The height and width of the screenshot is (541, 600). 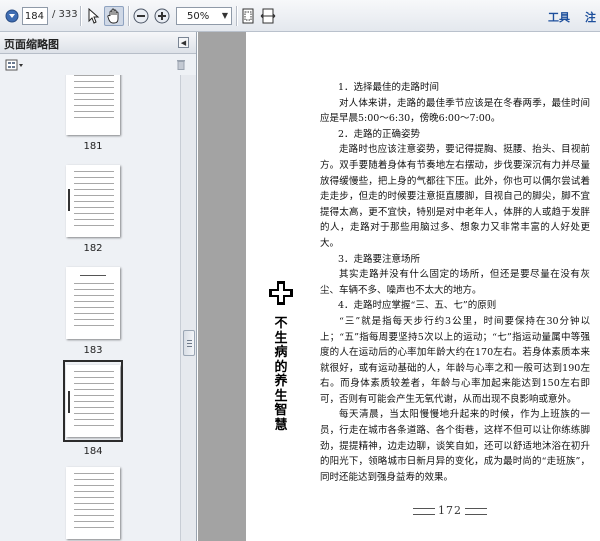 I want to click on panel-title: 页面缩略图, so click(x=31, y=44).